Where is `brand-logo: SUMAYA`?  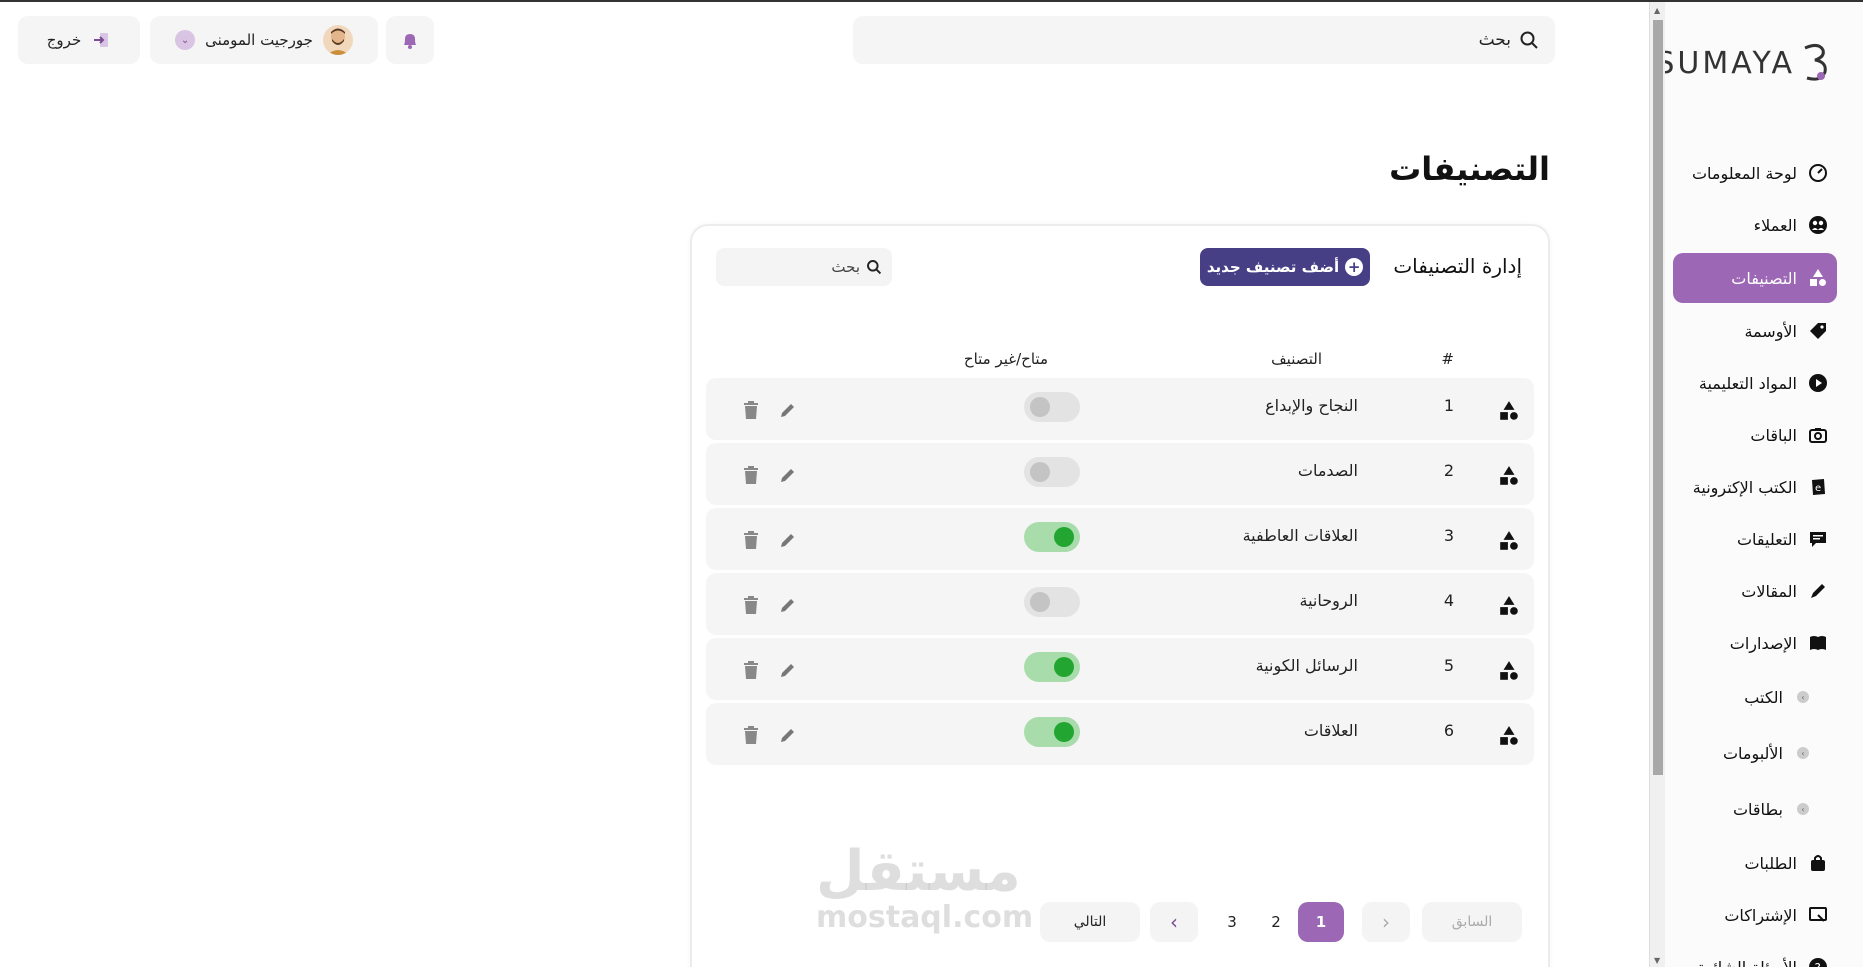 brand-logo: SUMAYA is located at coordinates (1749, 63).